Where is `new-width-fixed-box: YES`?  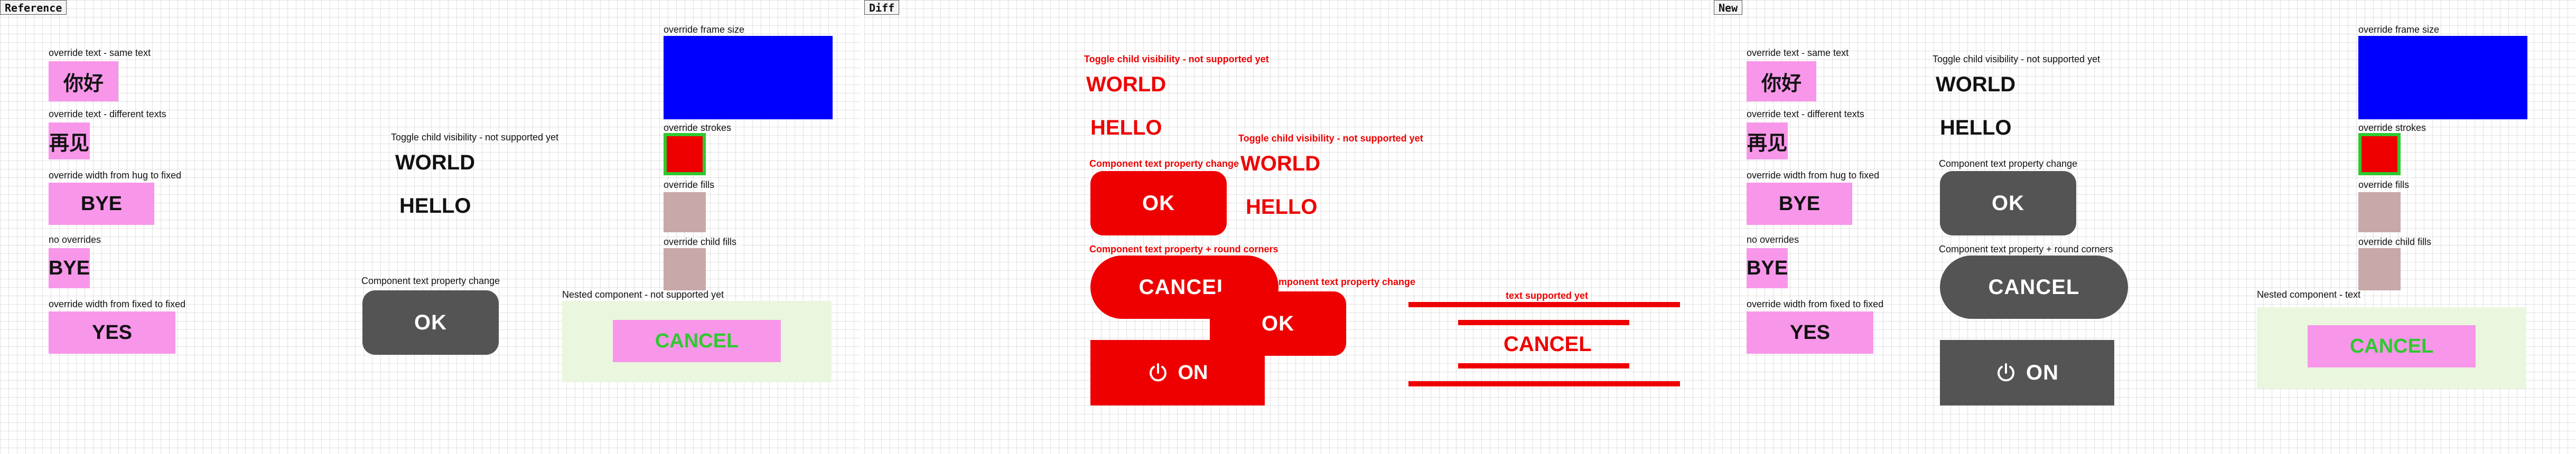
new-width-fixed-box: YES is located at coordinates (1810, 333).